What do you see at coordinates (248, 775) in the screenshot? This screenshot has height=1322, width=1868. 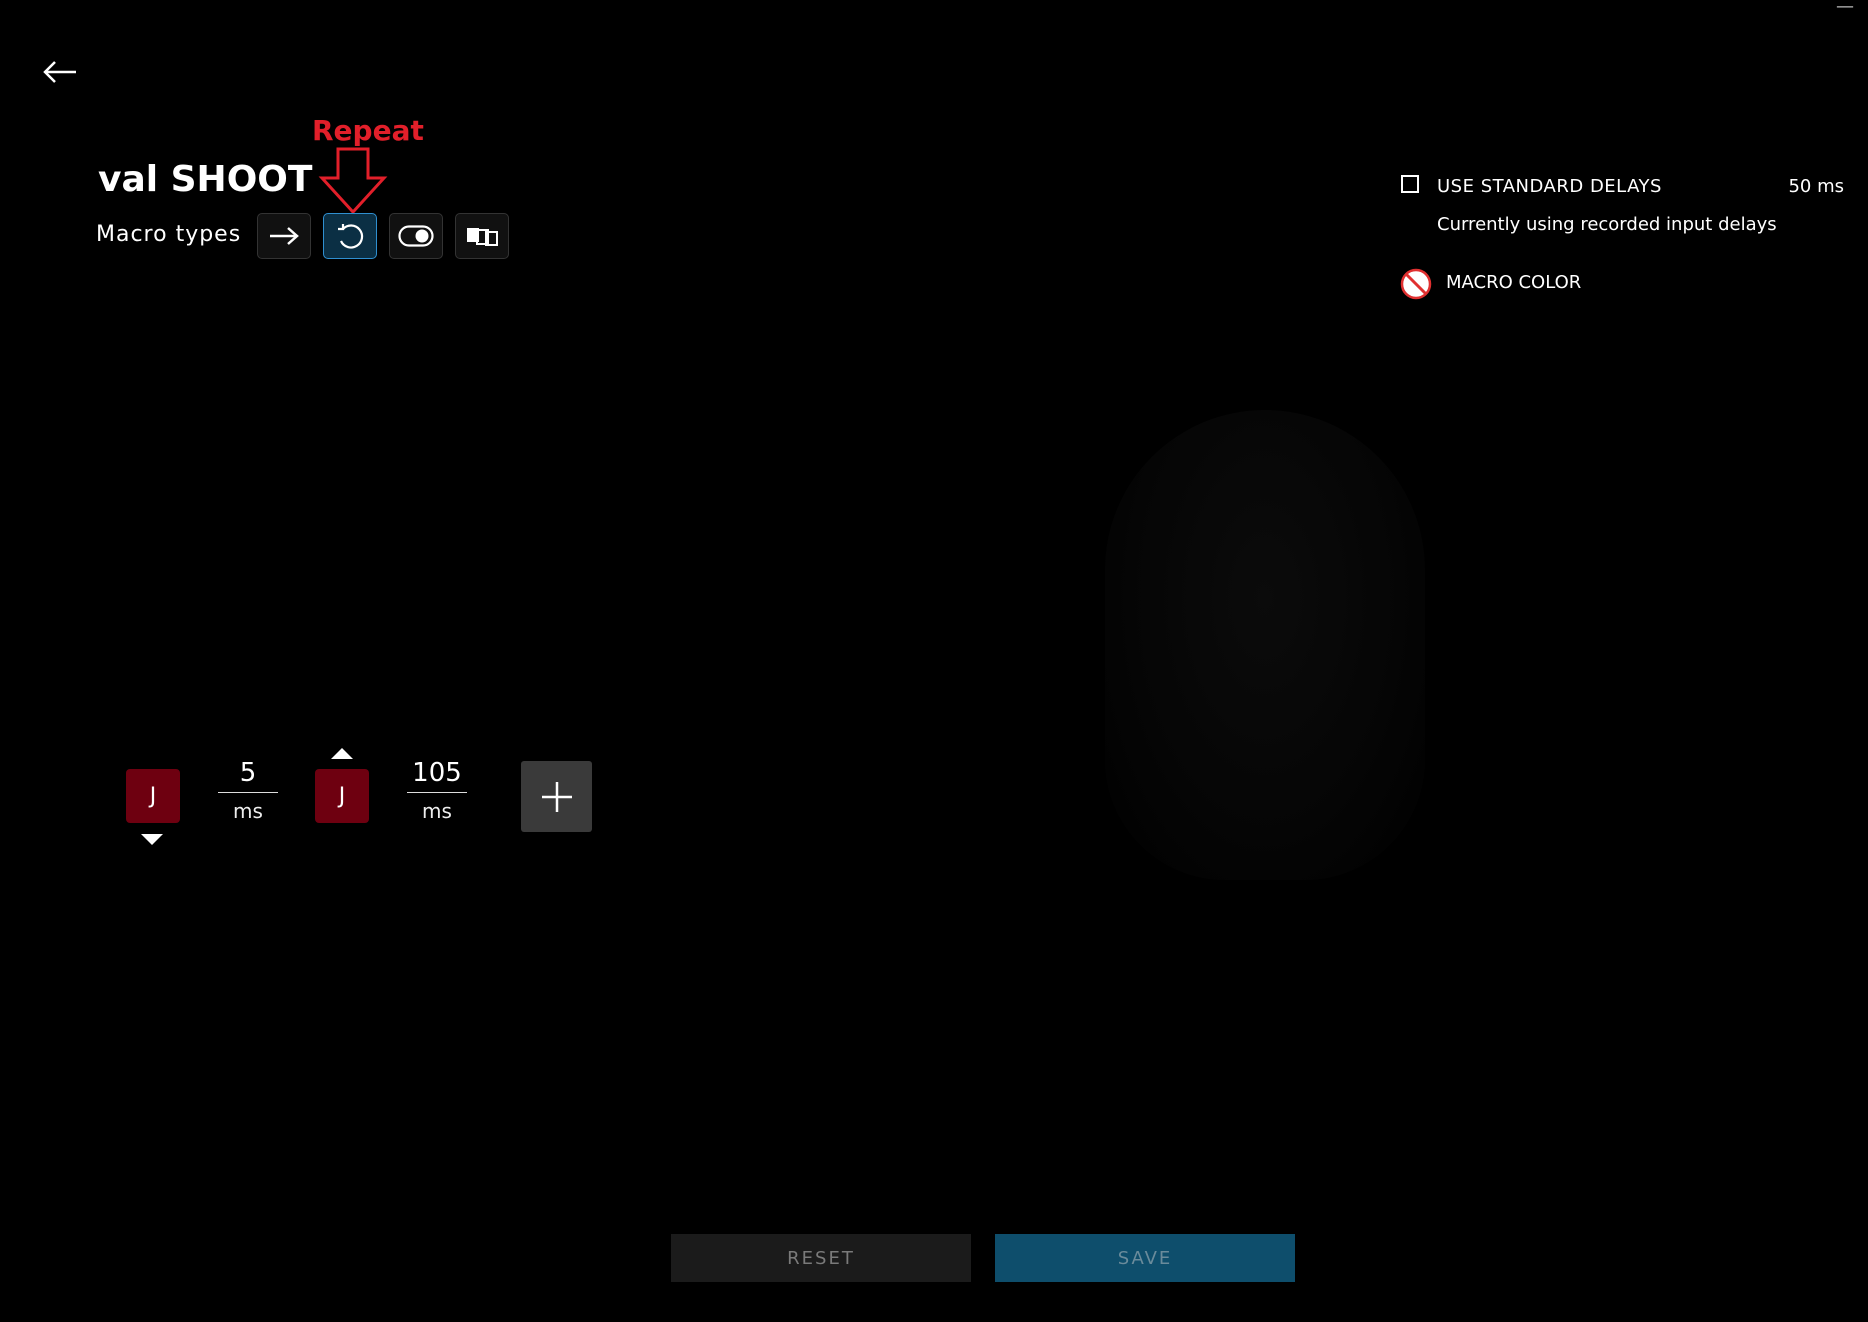 I see `delay-value: 5` at bounding box center [248, 775].